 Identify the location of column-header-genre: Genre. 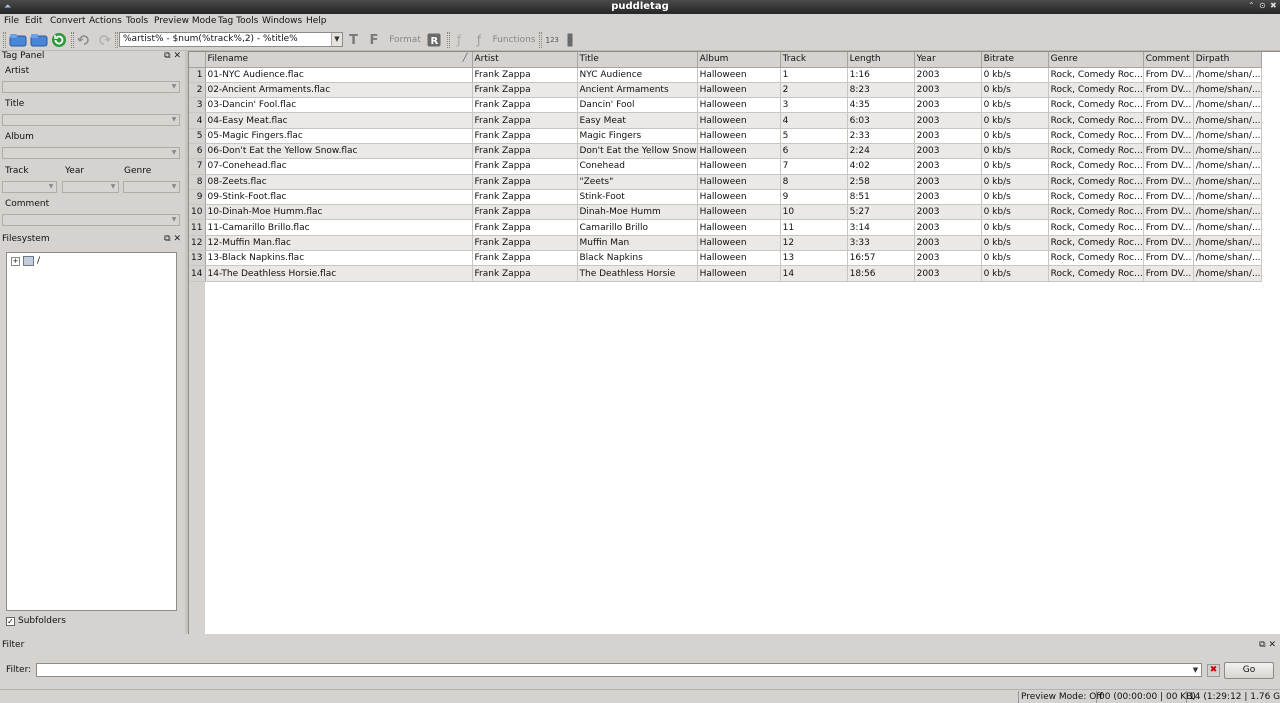
(1096, 60).